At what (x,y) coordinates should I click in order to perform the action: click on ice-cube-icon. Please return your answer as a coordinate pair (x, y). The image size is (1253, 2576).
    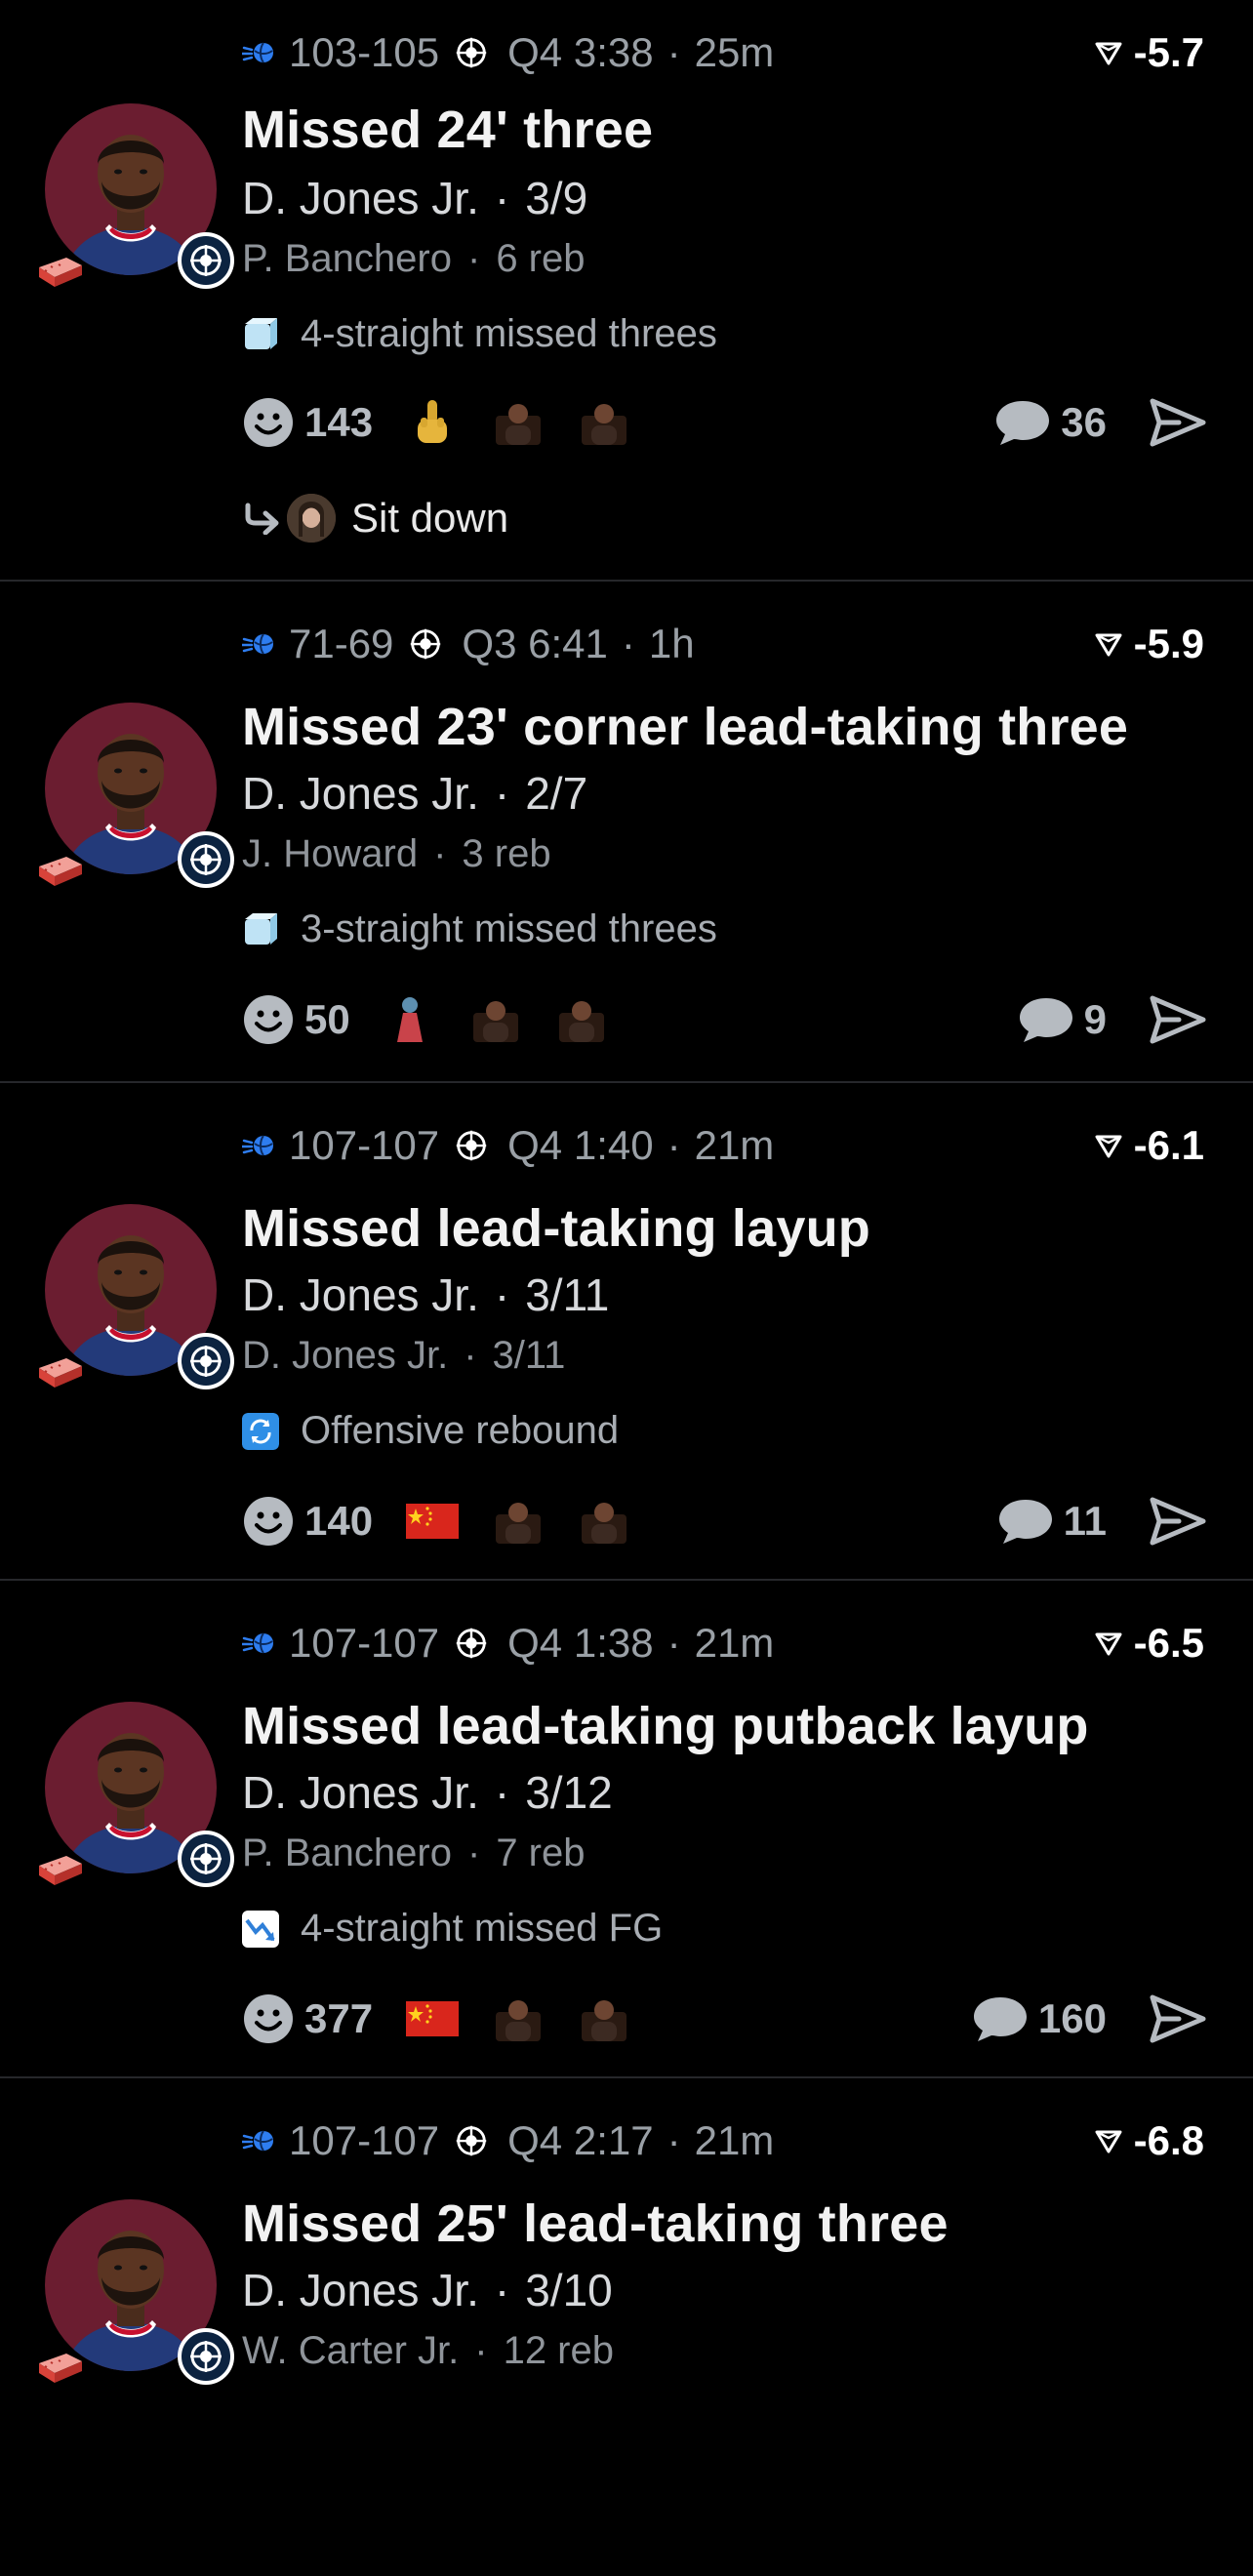
    Looking at the image, I should click on (260, 929).